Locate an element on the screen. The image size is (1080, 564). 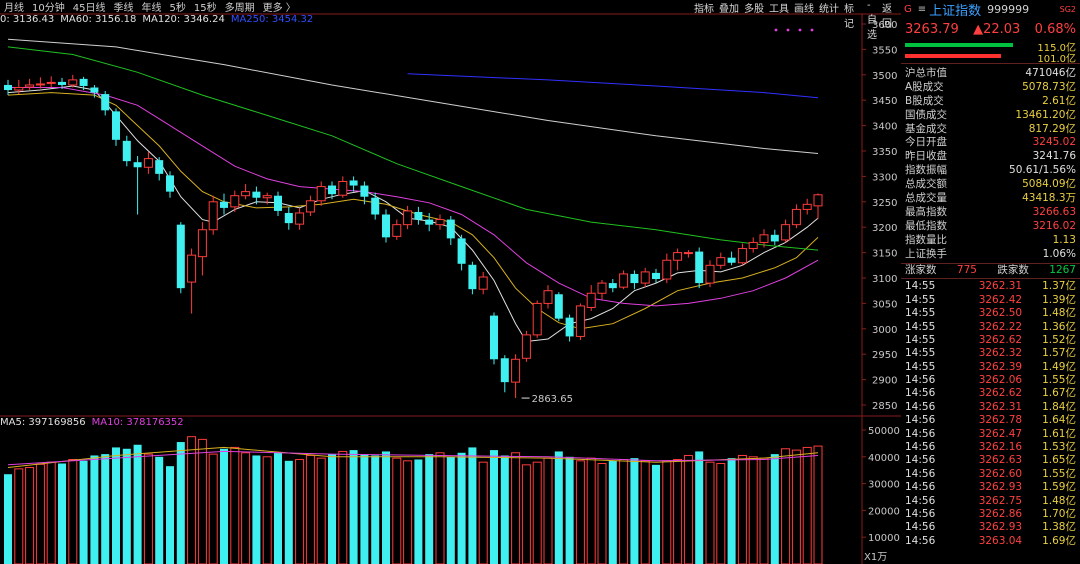
price-axis-label: 3050 is located at coordinates (884, 304).